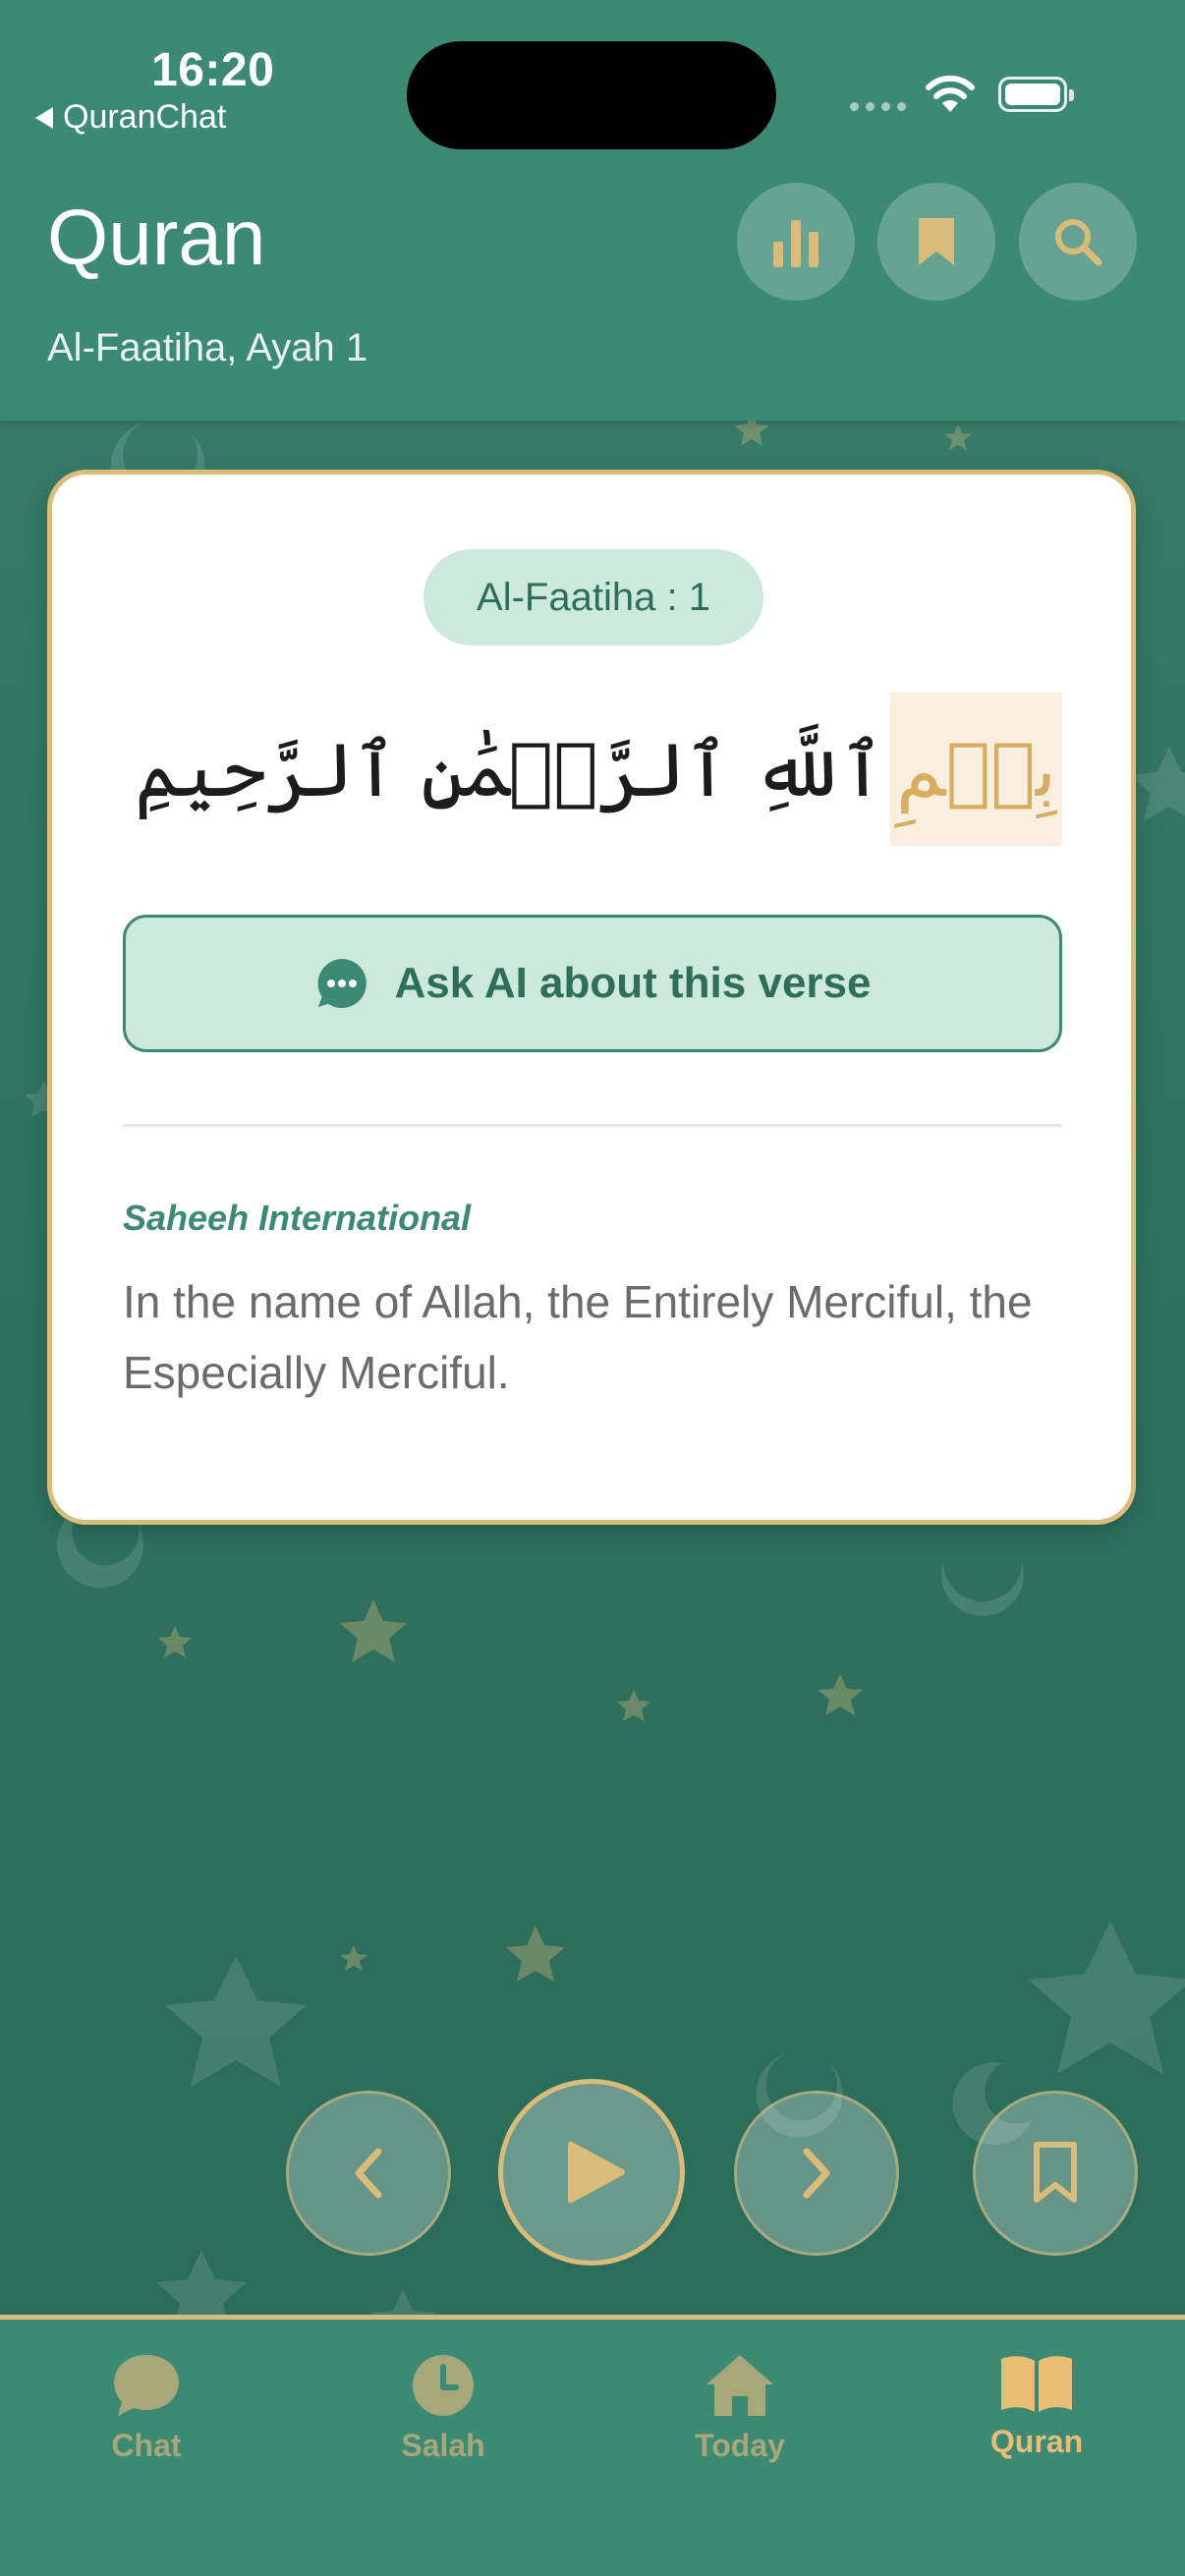 The width and height of the screenshot is (1185, 2576). What do you see at coordinates (592, 2445) in the screenshot?
I see `tab-bar: Chat Salah Today Quran` at bounding box center [592, 2445].